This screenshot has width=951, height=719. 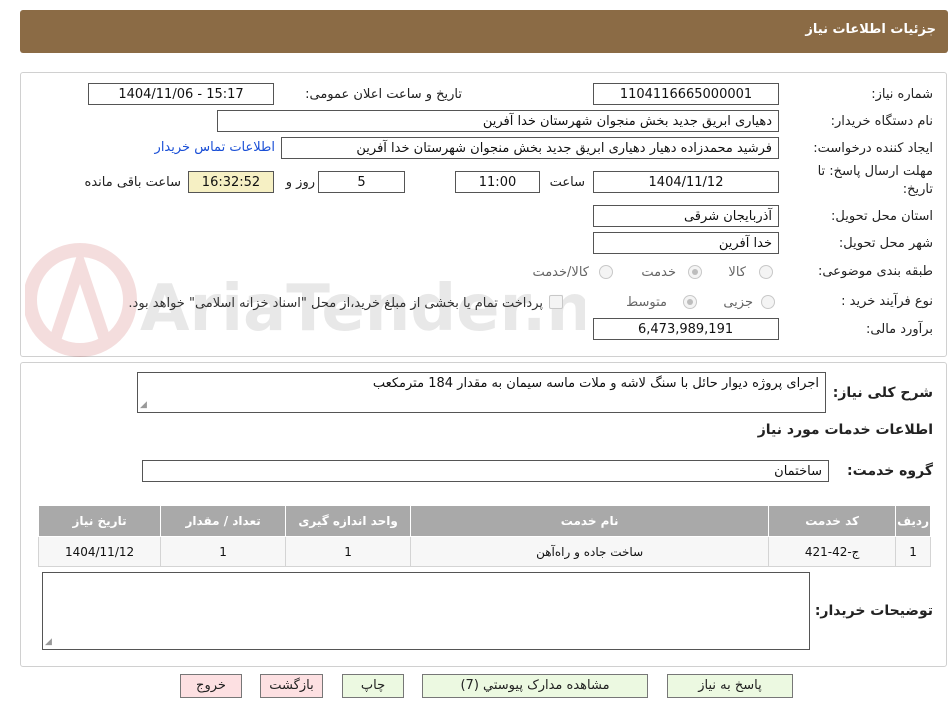 I want to click on buyer-contact-link: اطلاعات تماس خریدار, so click(x=215, y=147).